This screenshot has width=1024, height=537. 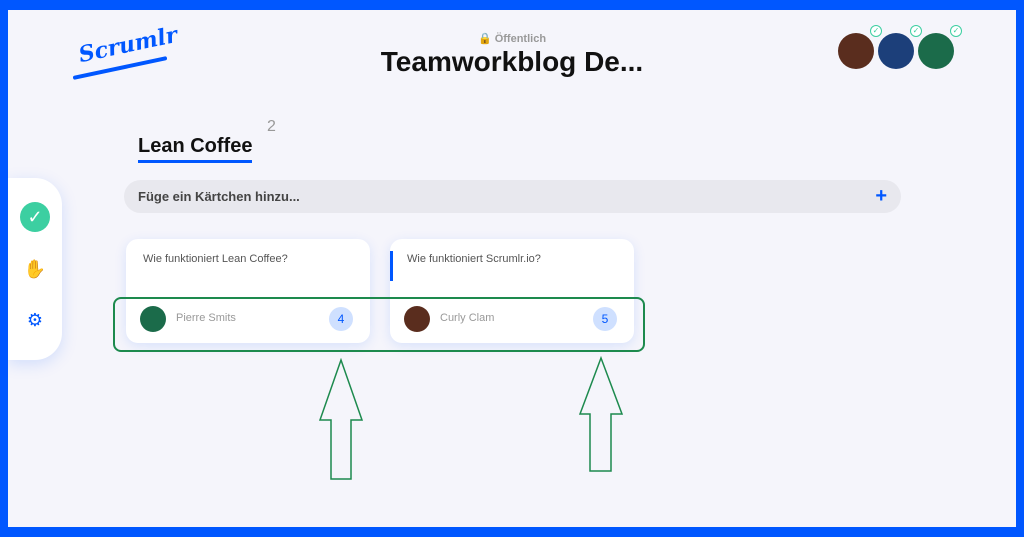 I want to click on participant-list: ✓ ✓ ✓, so click(x=900, y=47).